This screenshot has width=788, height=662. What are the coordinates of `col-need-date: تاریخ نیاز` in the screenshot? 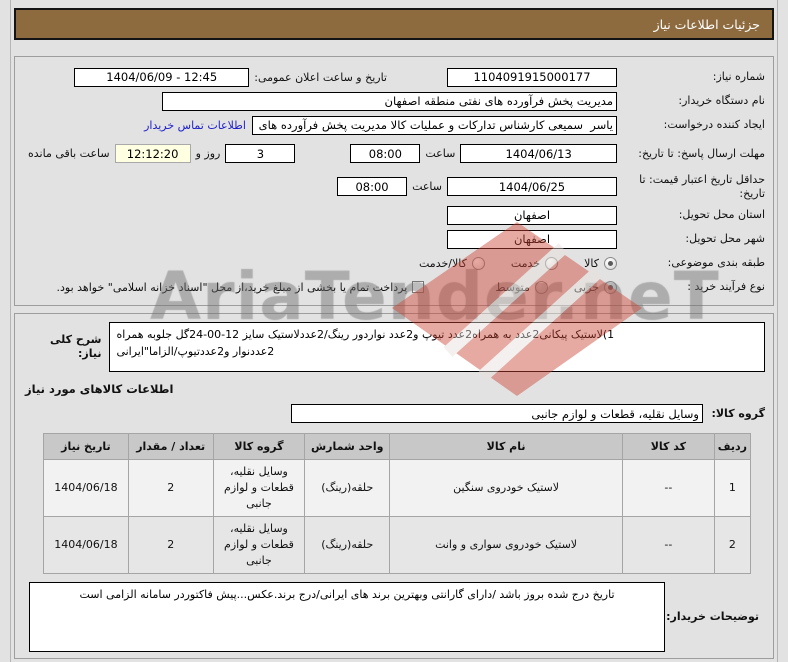 It's located at (86, 446).